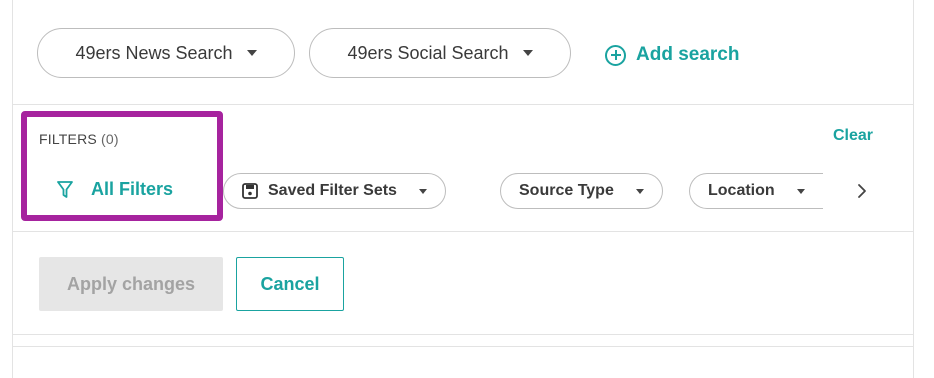  What do you see at coordinates (566, 190) in the screenshot?
I see `filter-chip-label: Source Type` at bounding box center [566, 190].